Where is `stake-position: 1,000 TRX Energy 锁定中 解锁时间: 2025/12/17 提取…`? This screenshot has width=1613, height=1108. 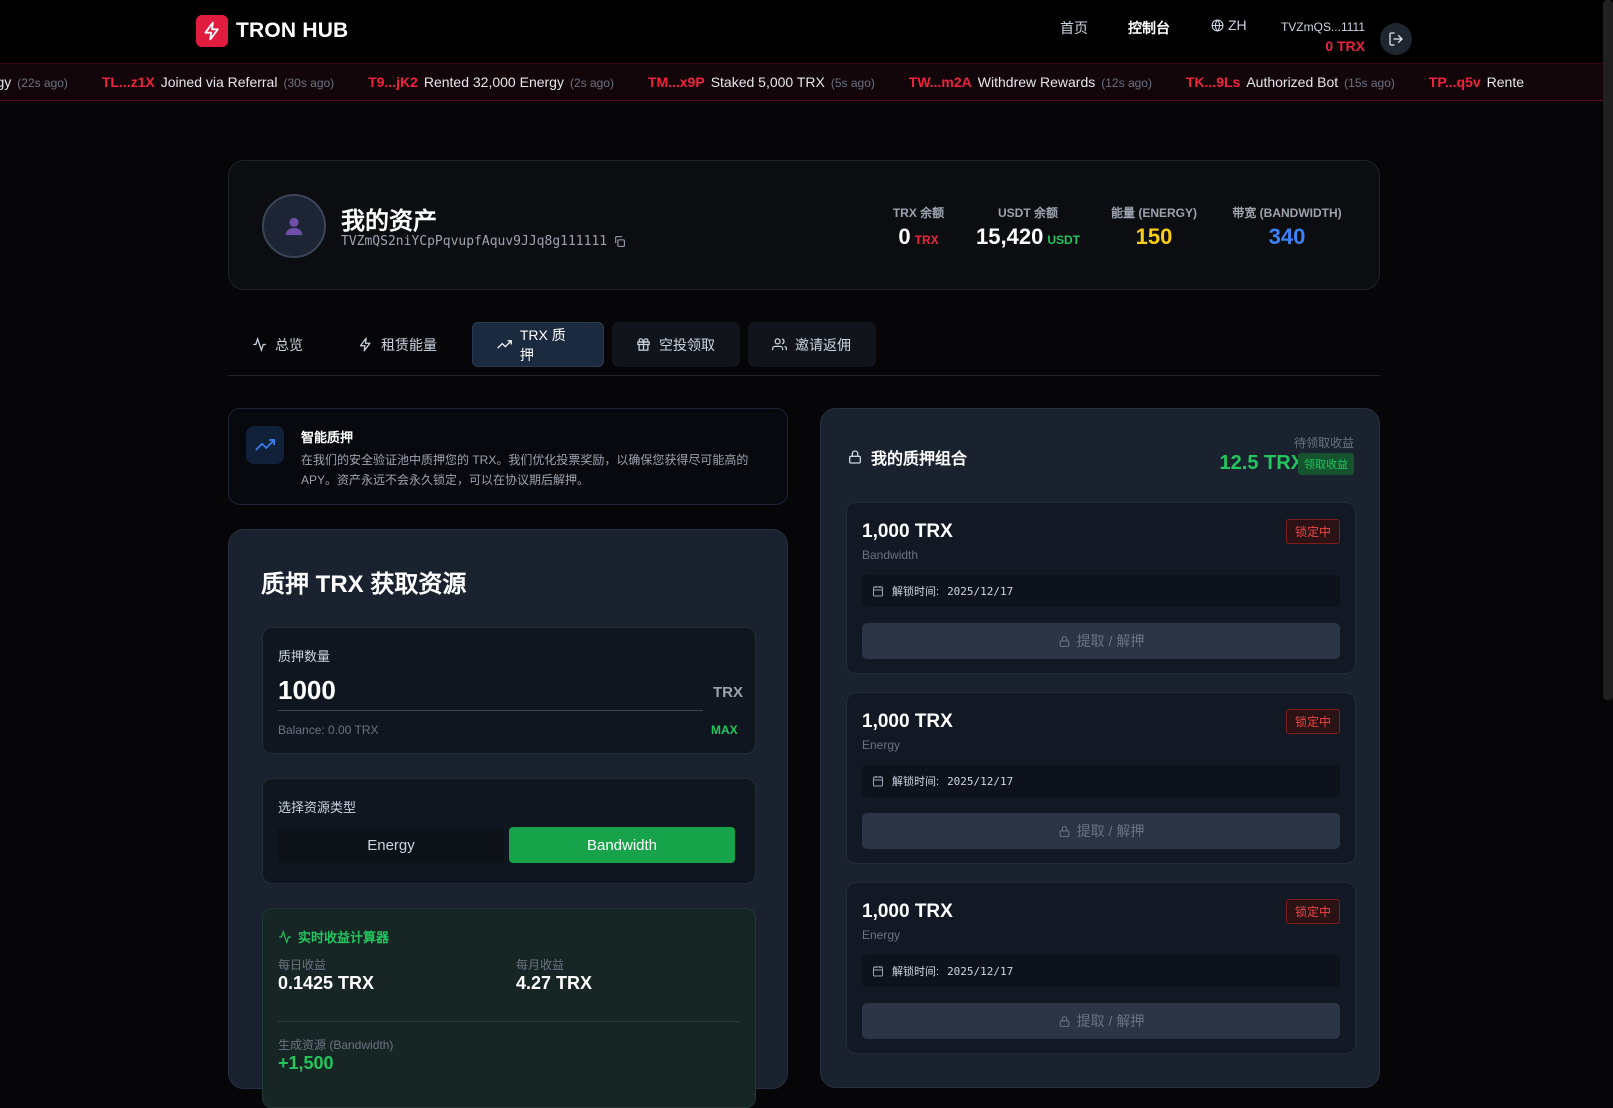
stake-position: 1,000 TRX Energy 锁定中 解锁时间: 2025/12/17 提取… is located at coordinates (1101, 968).